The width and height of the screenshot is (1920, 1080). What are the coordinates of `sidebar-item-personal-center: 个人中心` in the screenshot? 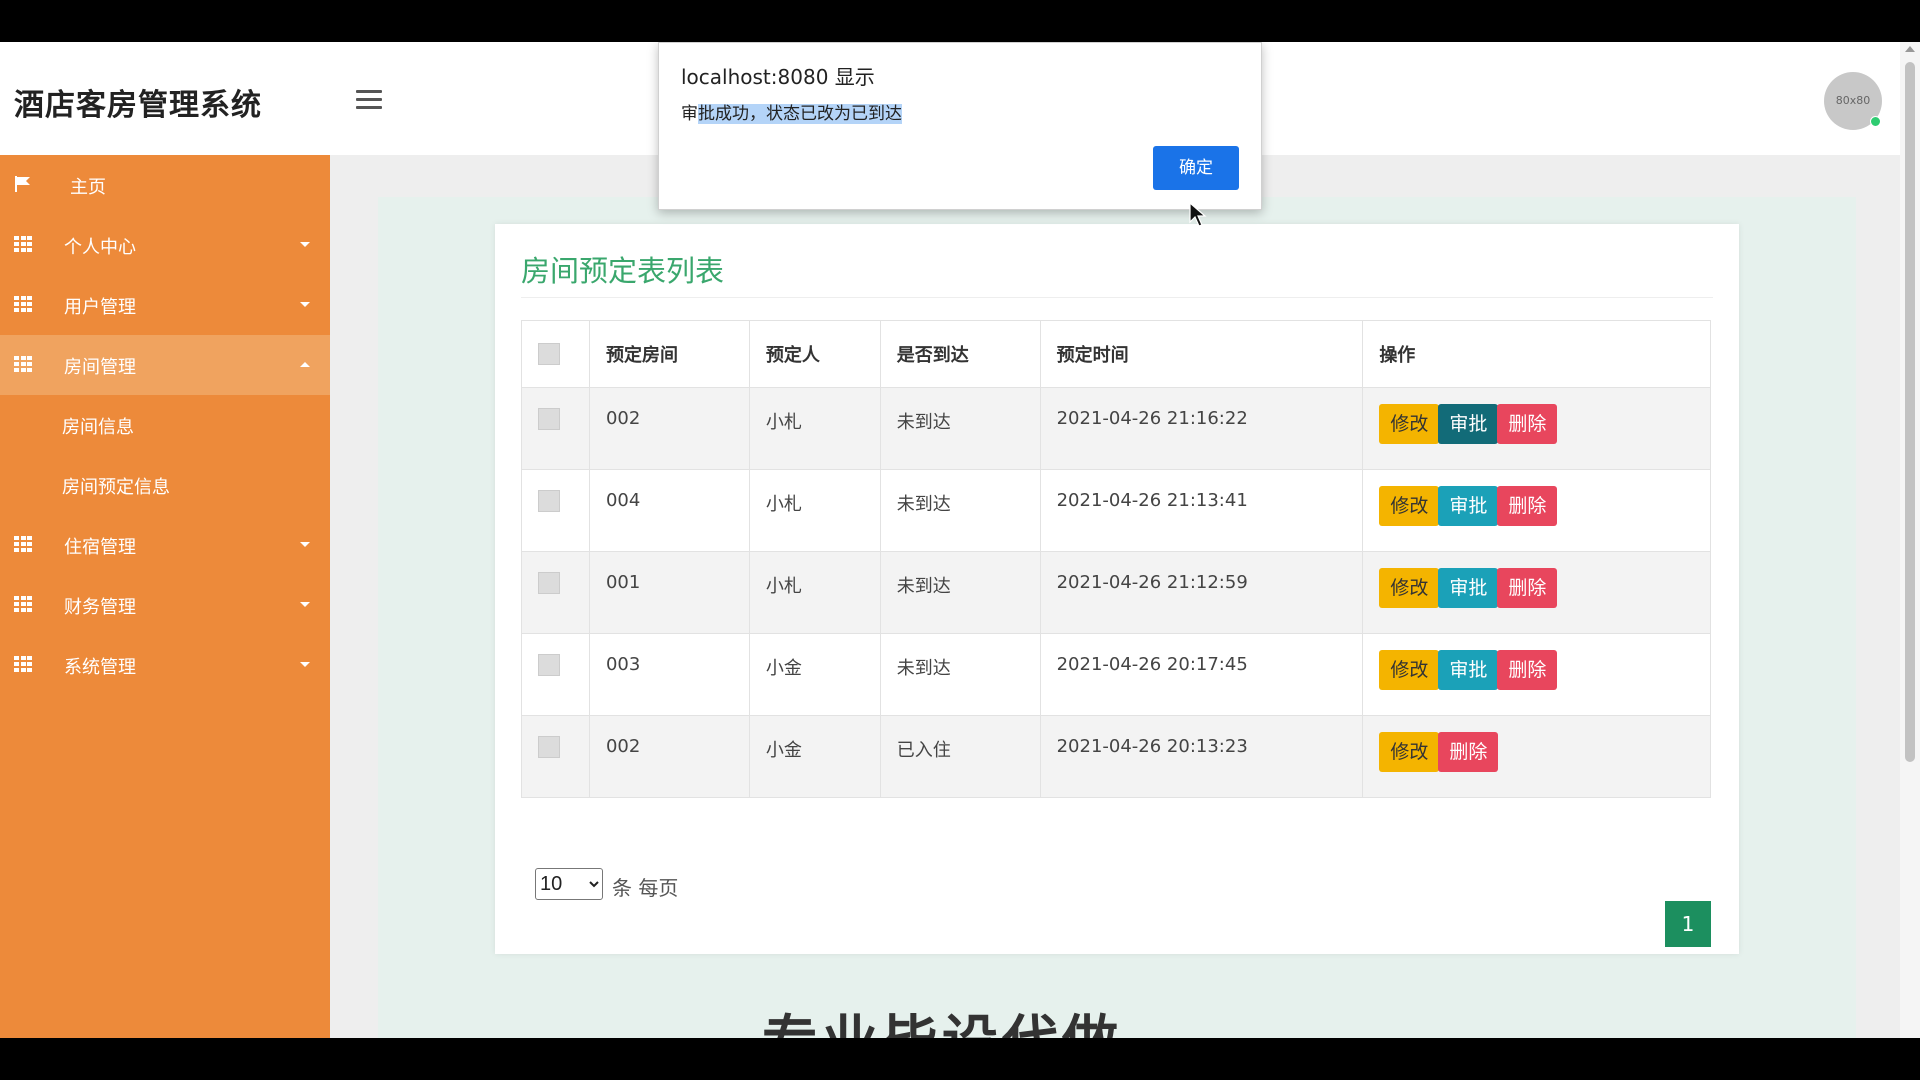 It's located at (165, 245).